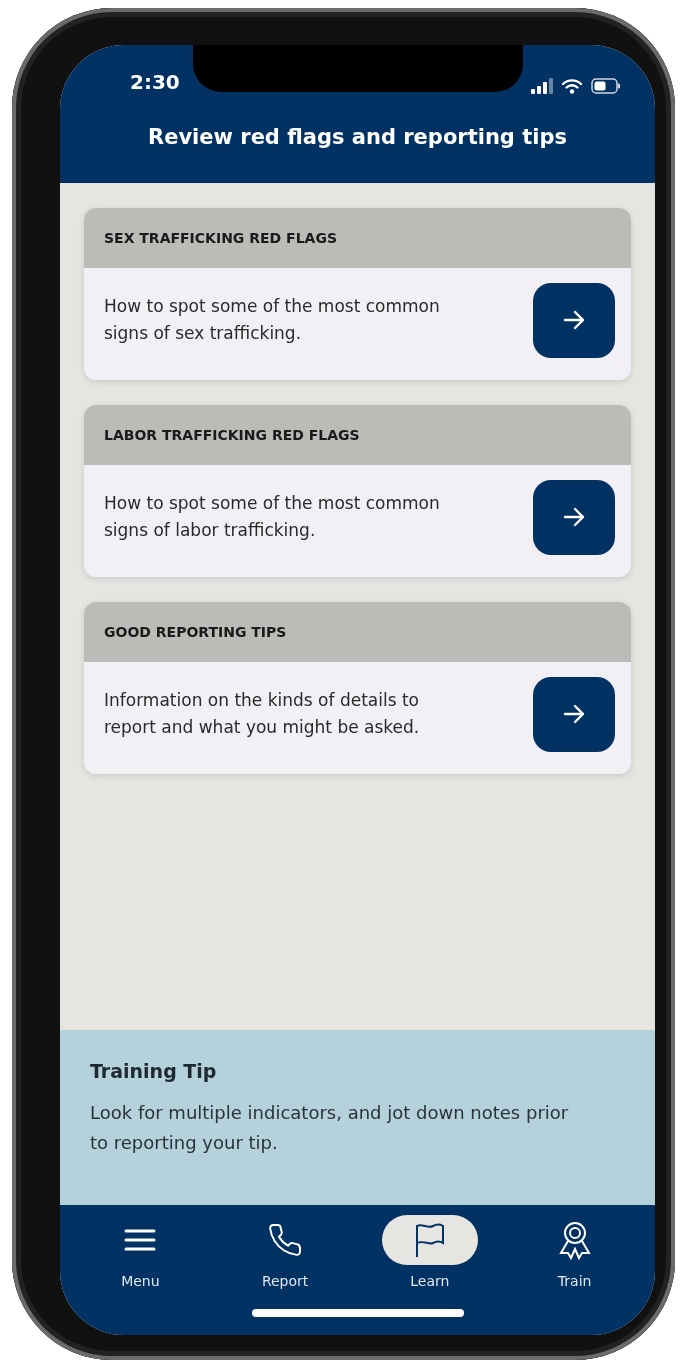 The height and width of the screenshot is (1366, 681). I want to click on status-time: 2:30, so click(155, 82).